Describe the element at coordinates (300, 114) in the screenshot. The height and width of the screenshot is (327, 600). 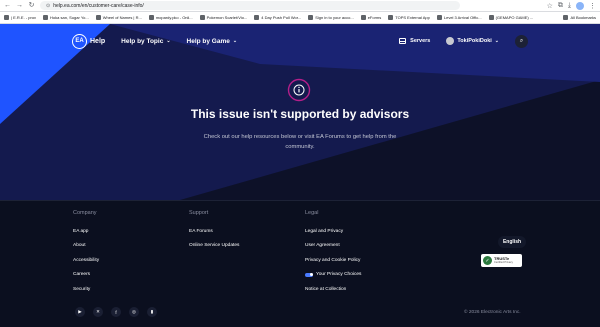
I see `page-title: This issue isn't supported by advisors` at that location.